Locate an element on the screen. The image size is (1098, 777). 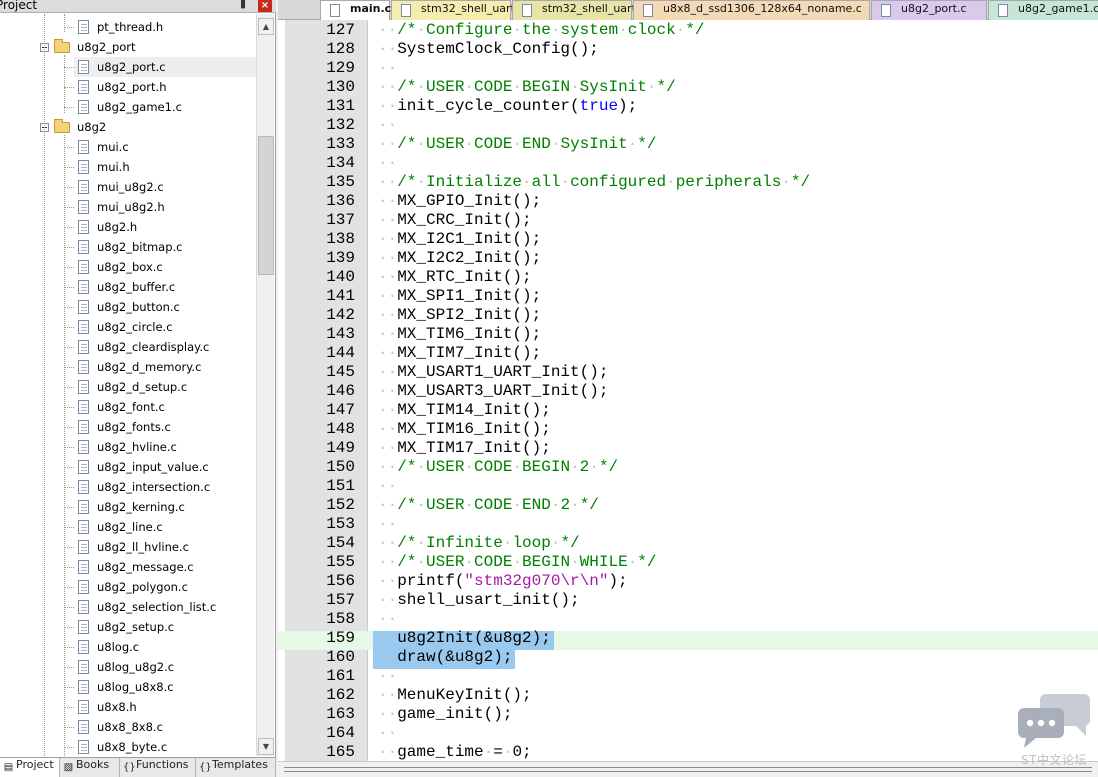
code-text: ··MX_TIM14_Init(); is located at coordinates (464, 410).